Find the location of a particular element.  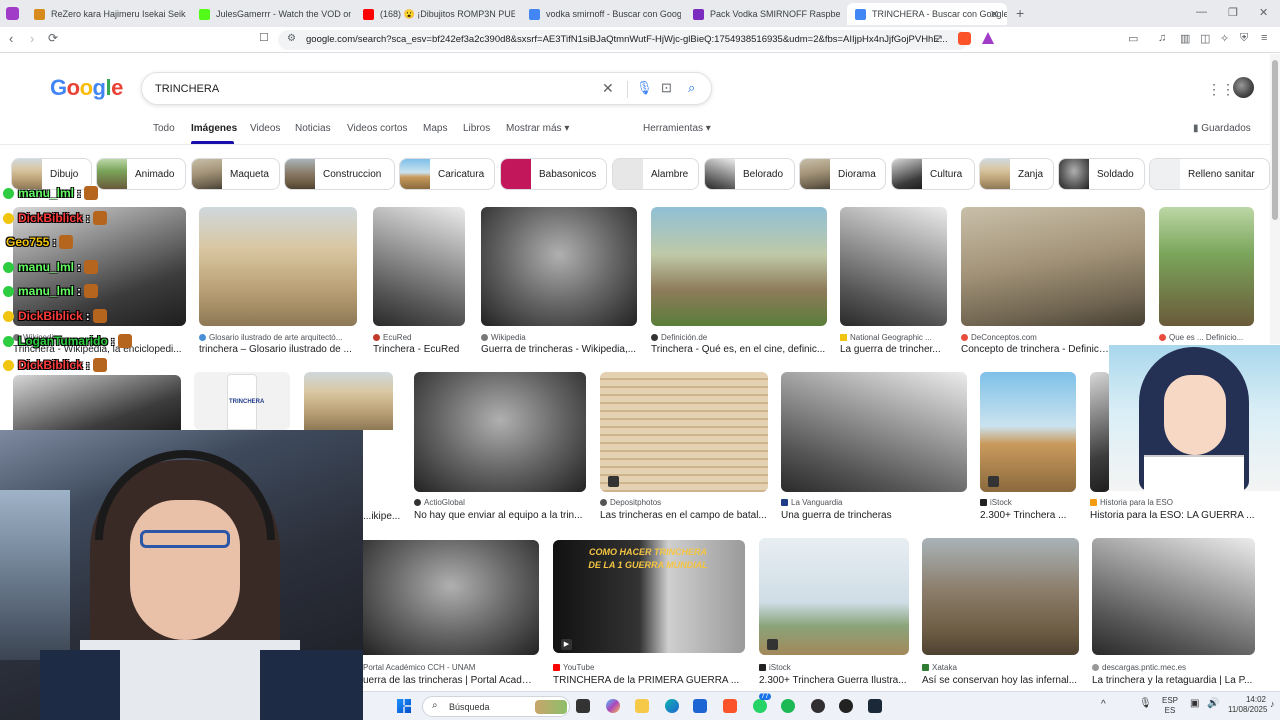

account-avatar is located at coordinates (1243, 87).